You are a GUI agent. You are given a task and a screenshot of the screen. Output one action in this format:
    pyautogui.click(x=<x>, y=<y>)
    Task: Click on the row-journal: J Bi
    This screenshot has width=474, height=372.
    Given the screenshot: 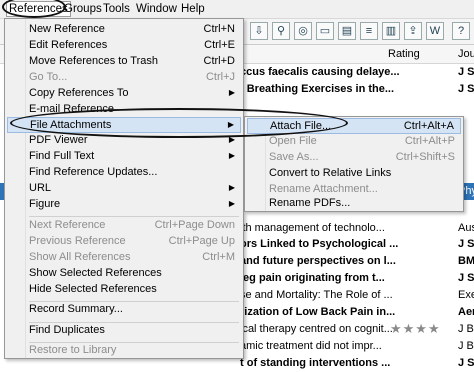 What is the action you would take?
    pyautogui.click(x=466, y=346)
    